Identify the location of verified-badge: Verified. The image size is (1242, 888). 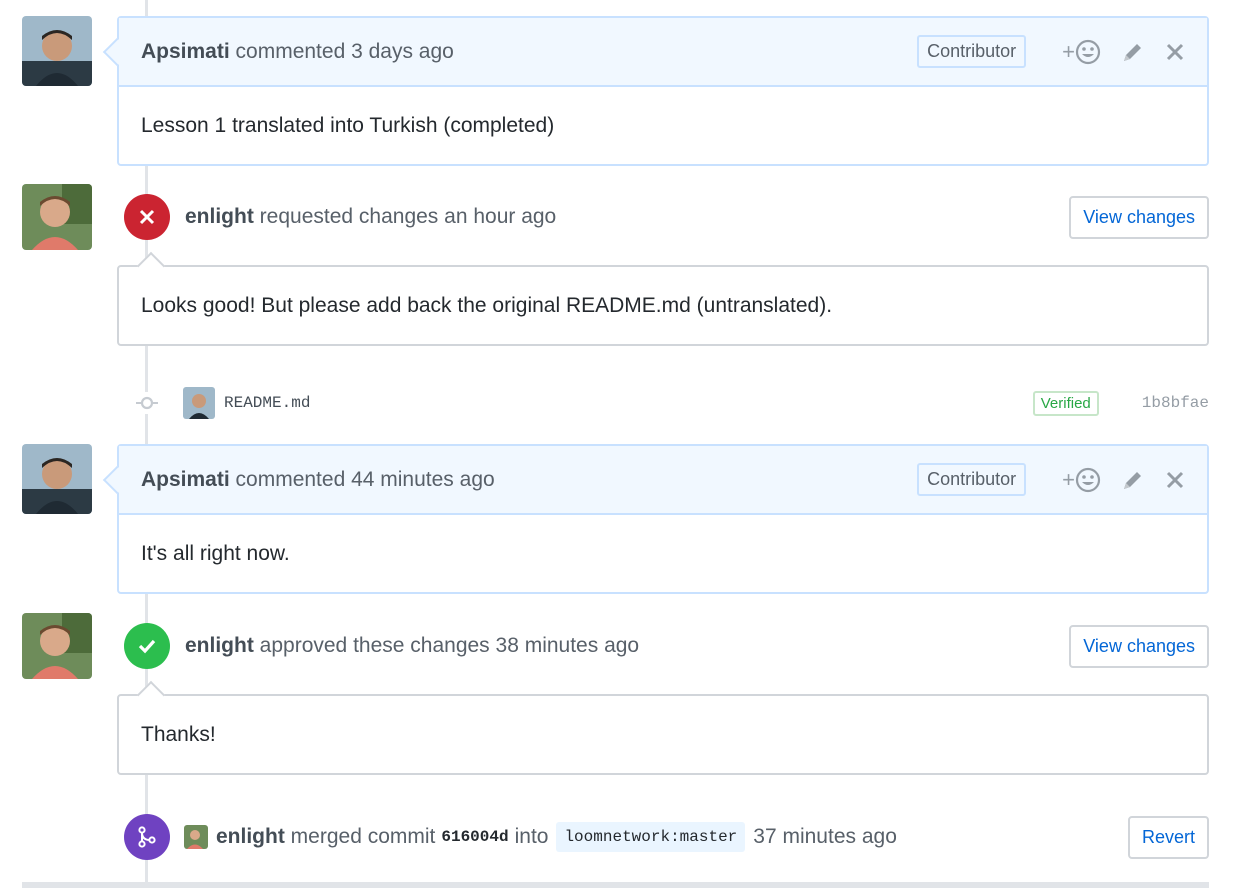
(1065, 403).